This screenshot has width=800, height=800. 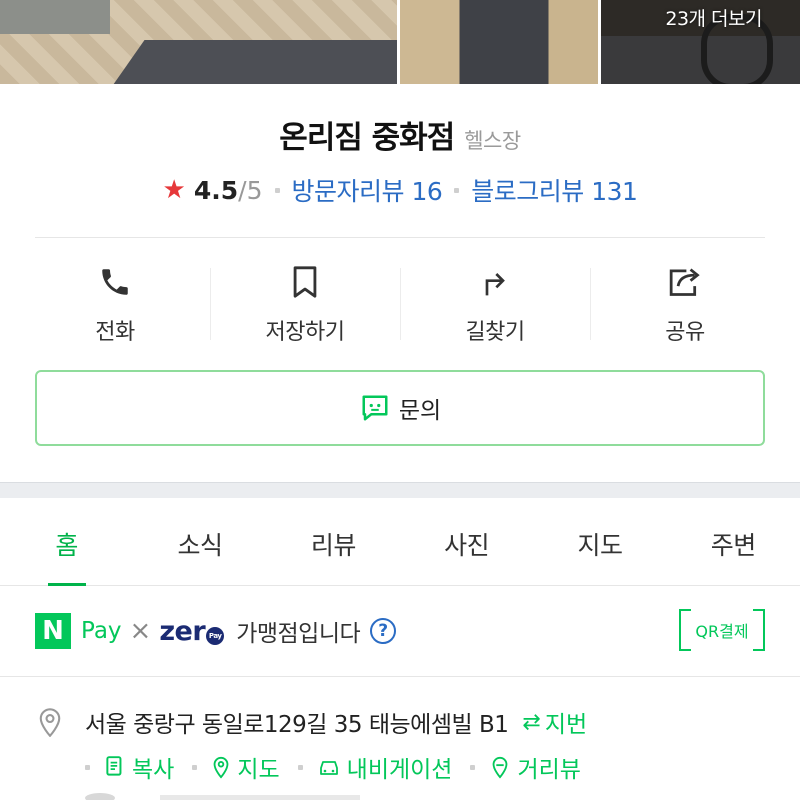 What do you see at coordinates (333, 541) in the screenshot?
I see `tab-reviews: 리뷰` at bounding box center [333, 541].